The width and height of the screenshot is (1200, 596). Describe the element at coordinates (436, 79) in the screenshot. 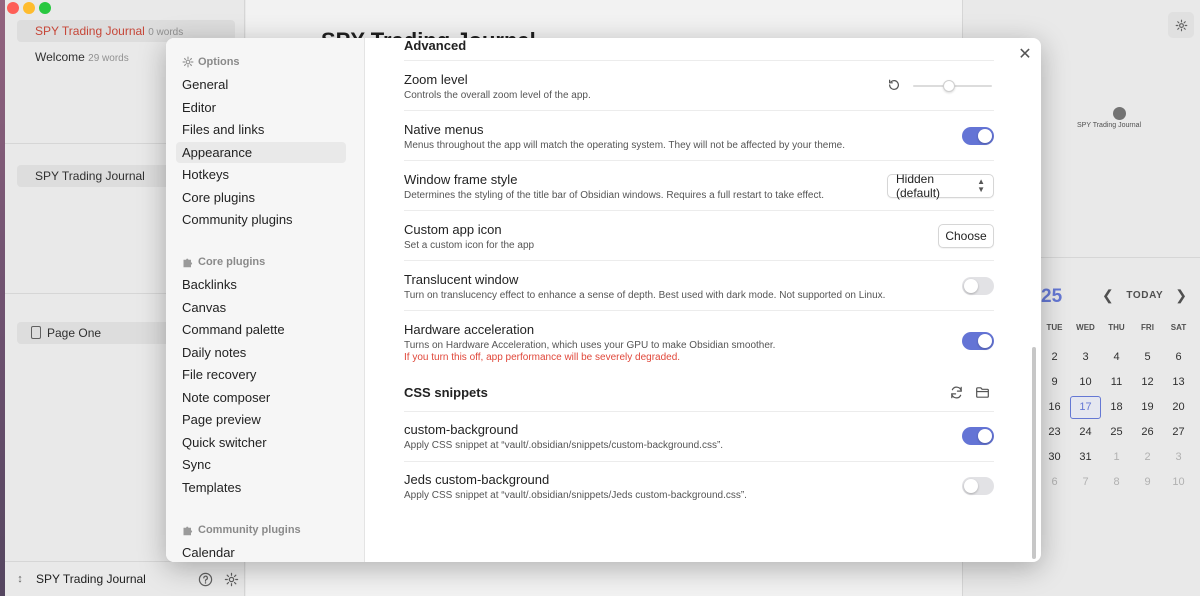

I see `setting-name: Zoom level` at that location.